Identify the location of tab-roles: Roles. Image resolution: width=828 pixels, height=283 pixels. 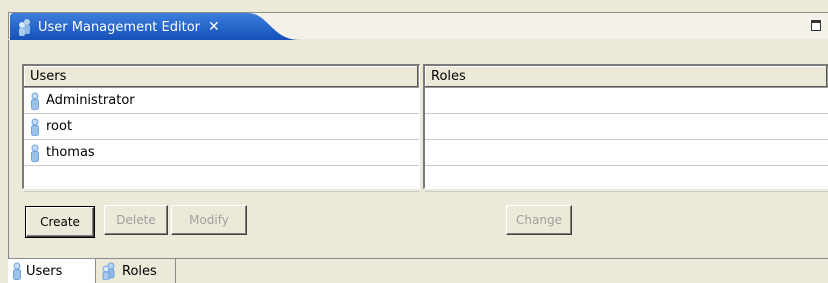
(136, 271).